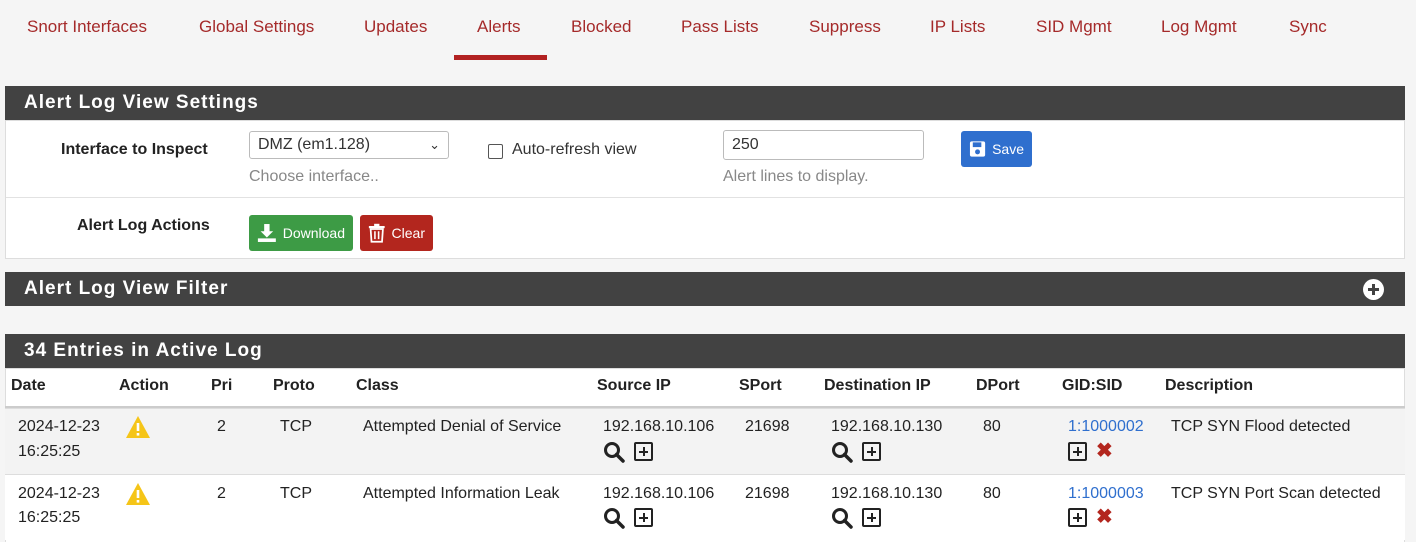 This screenshot has width=1416, height=542. I want to click on table-row, so click(705, 507).